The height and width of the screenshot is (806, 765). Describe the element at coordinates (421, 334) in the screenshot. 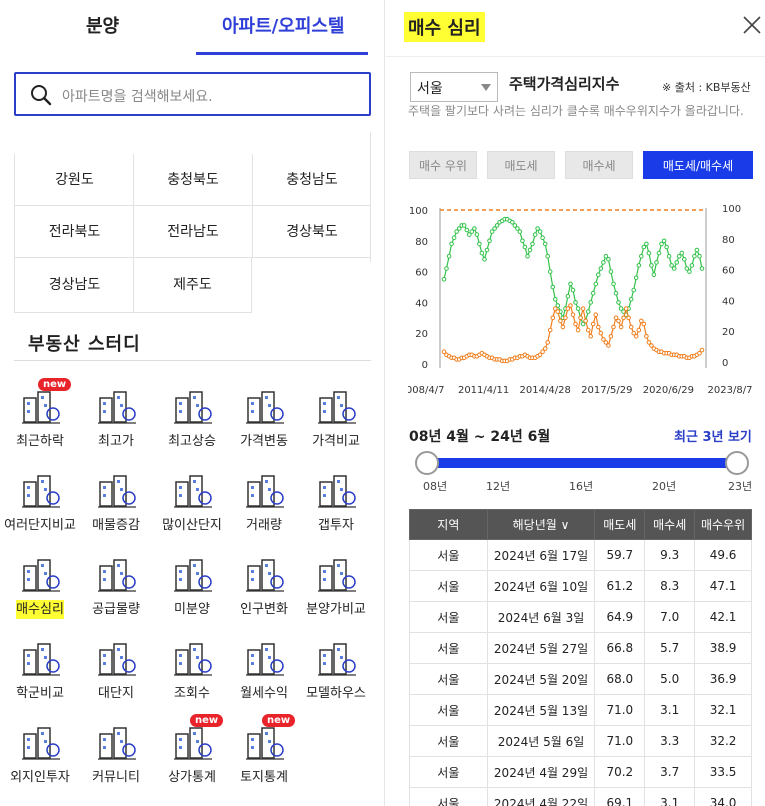

I see `y-tick-left: 20` at that location.